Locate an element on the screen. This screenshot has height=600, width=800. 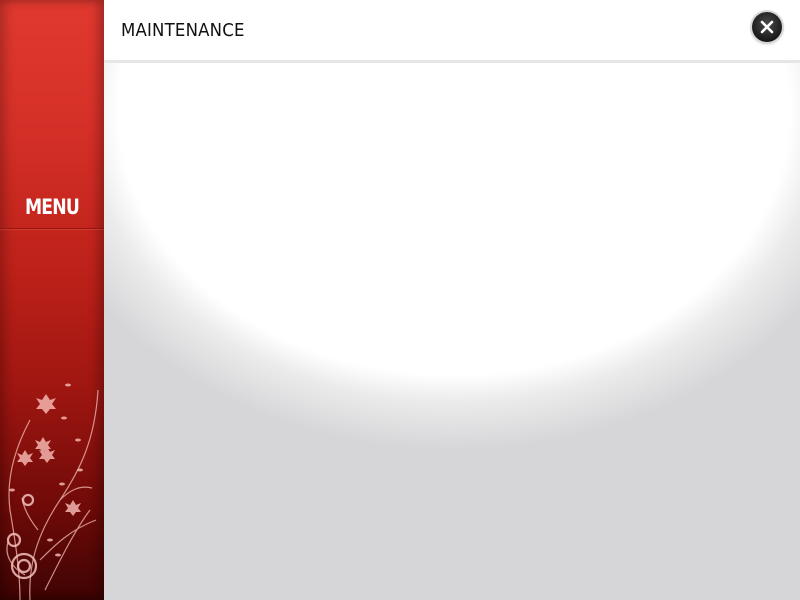
sidebar-divider is located at coordinates (52, 228).